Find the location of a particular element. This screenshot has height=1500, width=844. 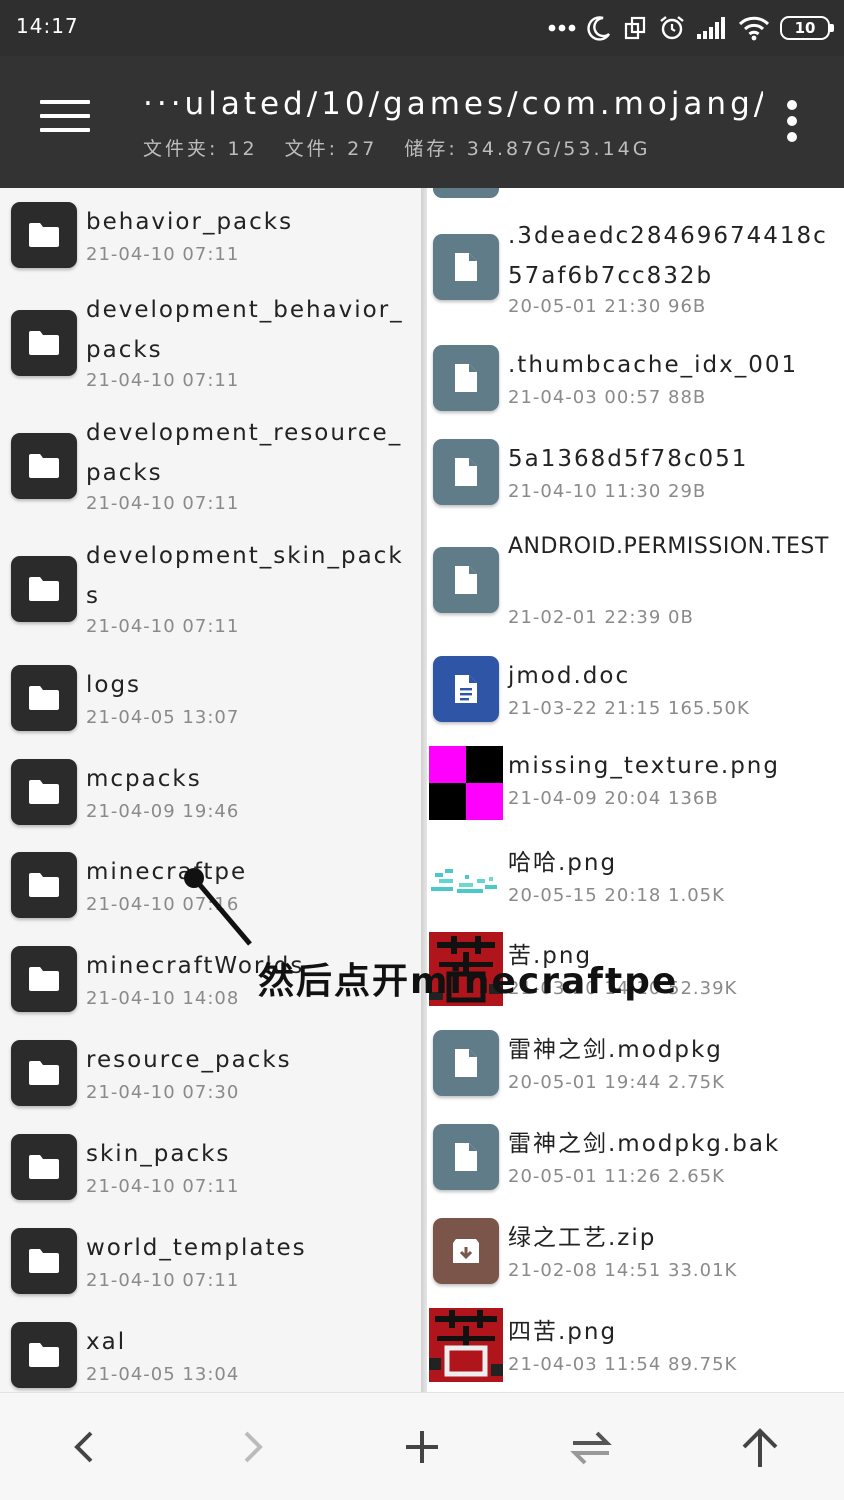

parent-directory-button is located at coordinates (760, 1447).